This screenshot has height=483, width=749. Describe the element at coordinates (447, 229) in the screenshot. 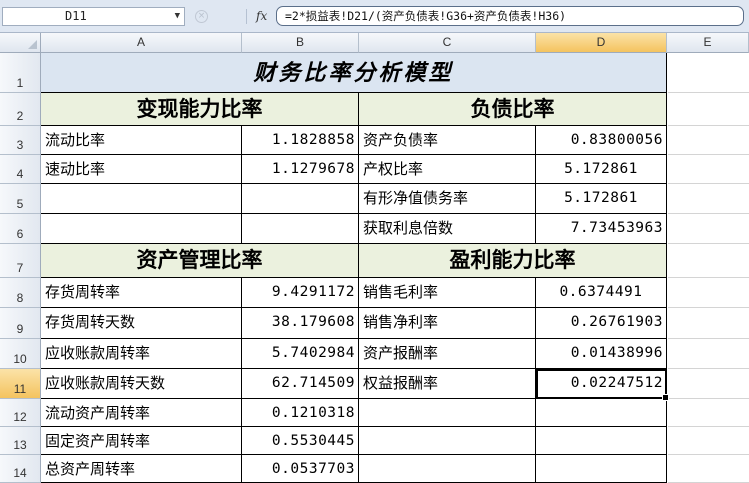

I see `cell-c6: 获取利息倍数` at that location.